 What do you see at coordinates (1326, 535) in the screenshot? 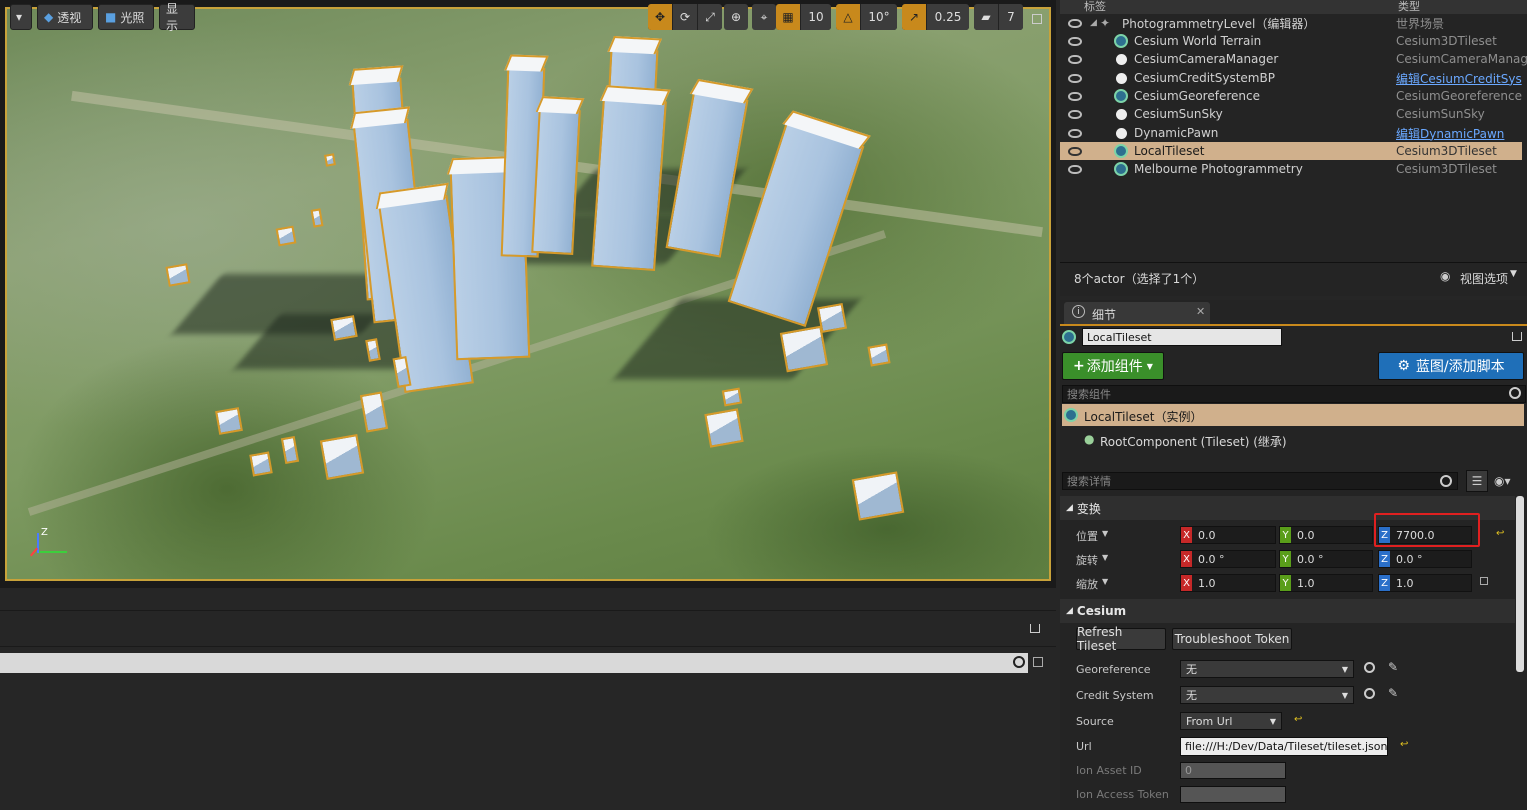
I see `location-y-field: Y 0.0` at bounding box center [1326, 535].